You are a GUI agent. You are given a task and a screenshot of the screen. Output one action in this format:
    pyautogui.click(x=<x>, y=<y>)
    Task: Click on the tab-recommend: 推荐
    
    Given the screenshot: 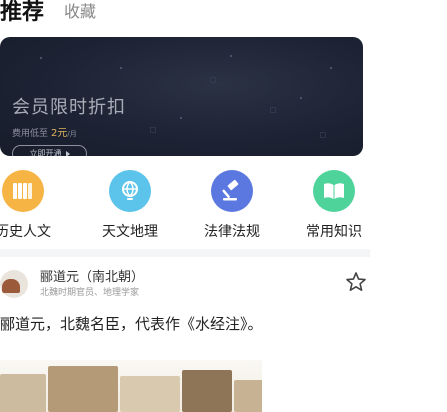 What is the action you would take?
    pyautogui.click(x=24, y=13)
    